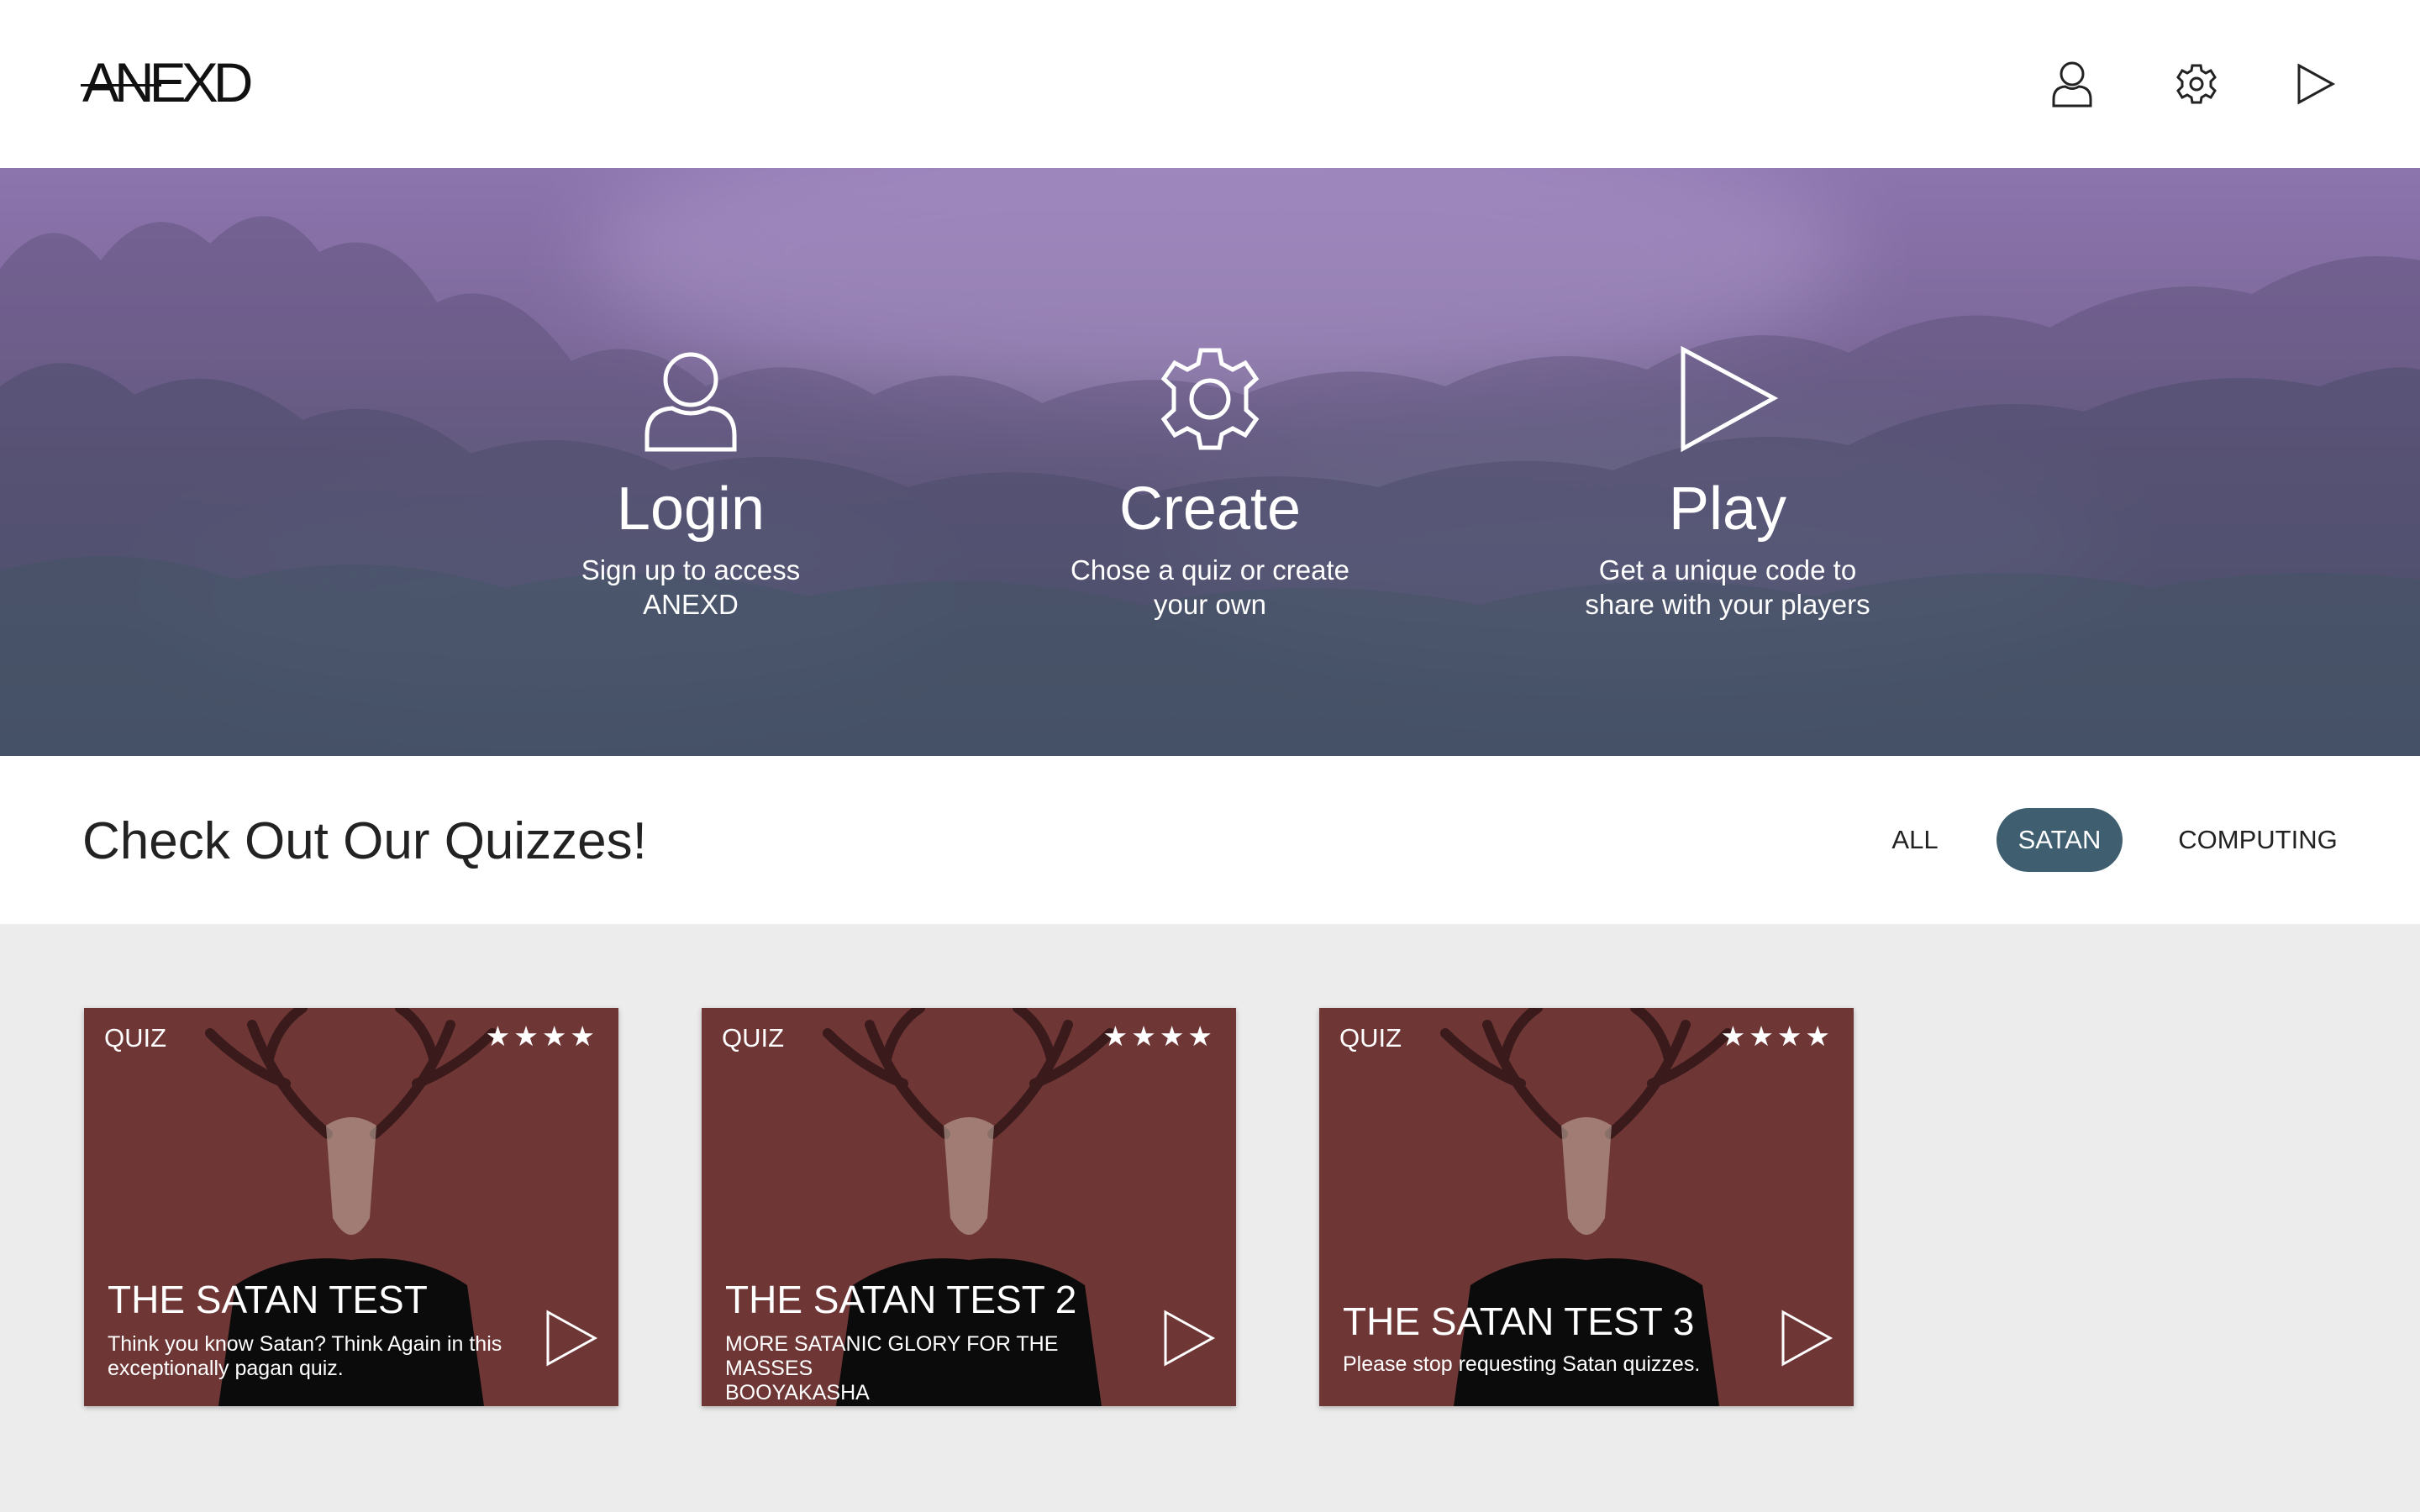 This screenshot has height=1512, width=2420. I want to click on feature-title: Create, so click(1210, 509).